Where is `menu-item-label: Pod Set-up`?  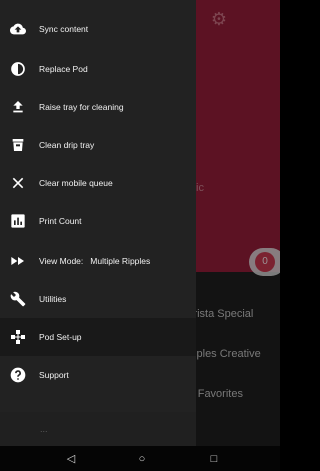 menu-item-label: Pod Set-up is located at coordinates (60, 337).